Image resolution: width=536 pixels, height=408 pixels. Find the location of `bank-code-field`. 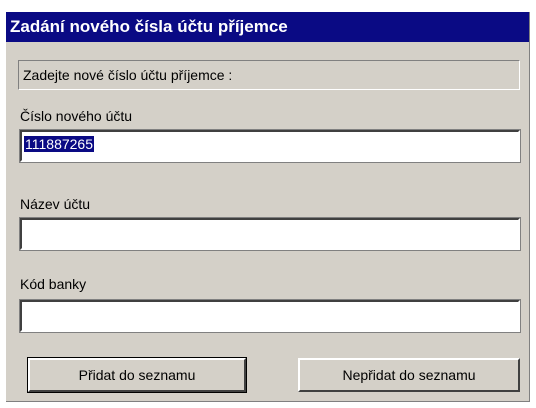

bank-code-field is located at coordinates (270, 316).